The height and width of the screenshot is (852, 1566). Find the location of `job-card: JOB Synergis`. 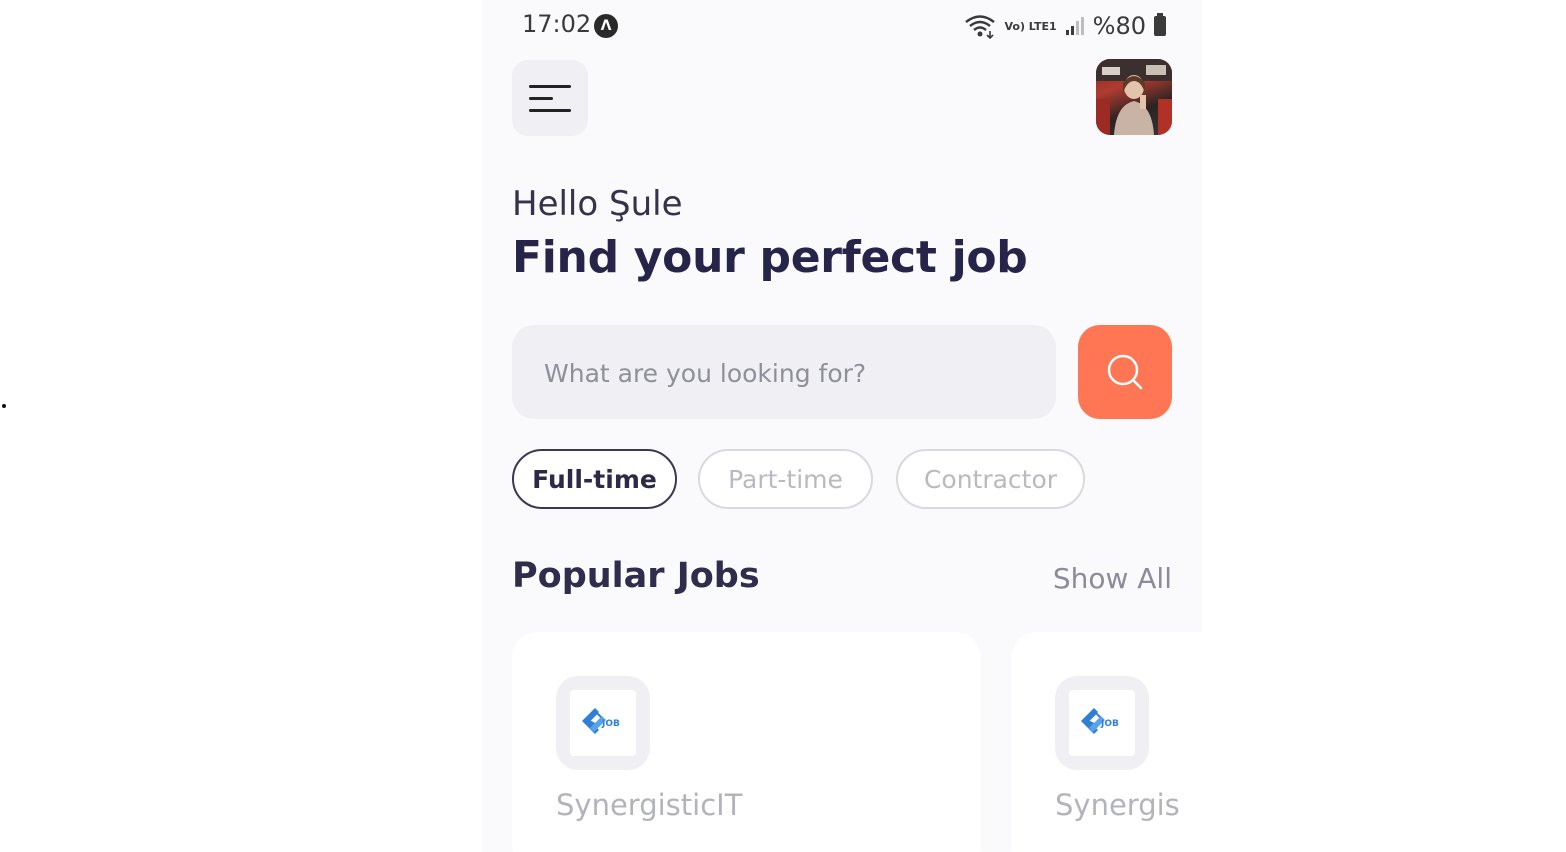

job-card: JOB Synergis is located at coordinates (1106, 742).